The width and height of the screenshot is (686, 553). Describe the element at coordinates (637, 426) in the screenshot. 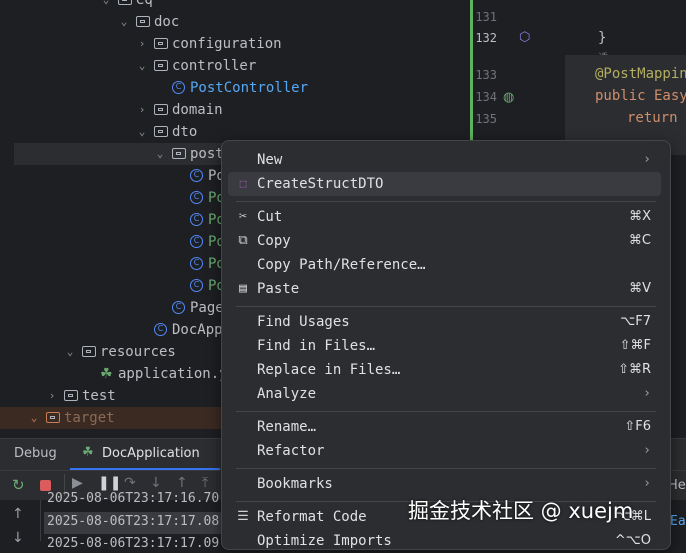

I see `shortcut: ⇧F6` at that location.